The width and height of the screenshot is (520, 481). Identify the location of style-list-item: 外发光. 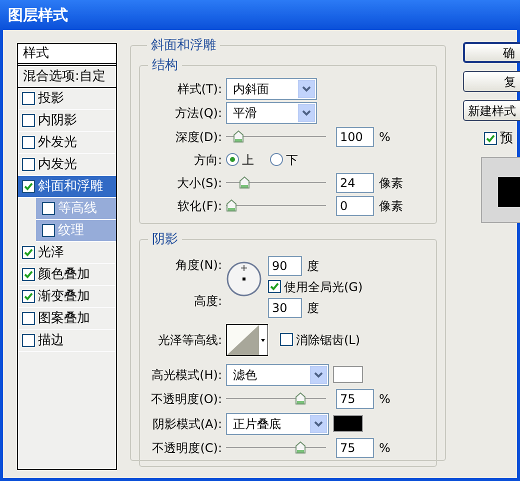
(67, 143).